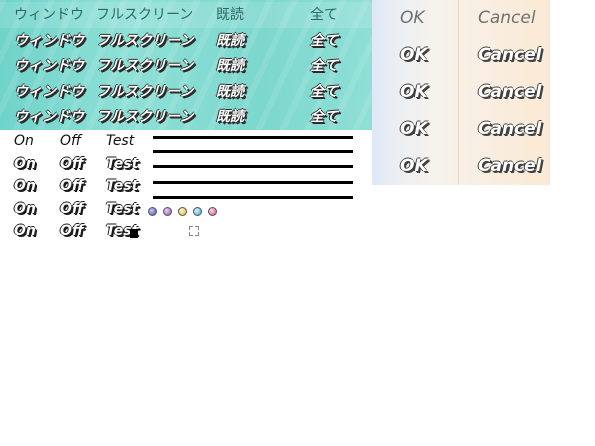  I want to click on orb-yellow-icon, so click(182, 211).